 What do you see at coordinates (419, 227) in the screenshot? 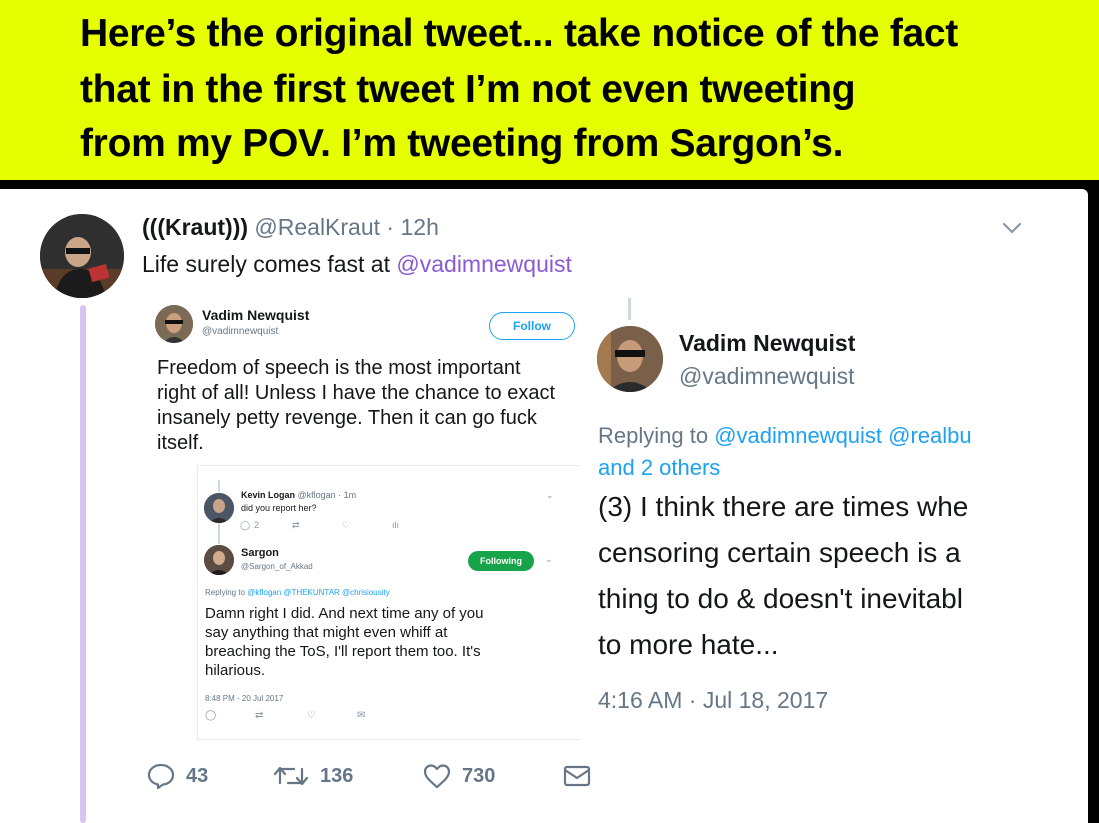
I see `tweet-time: 12h` at bounding box center [419, 227].